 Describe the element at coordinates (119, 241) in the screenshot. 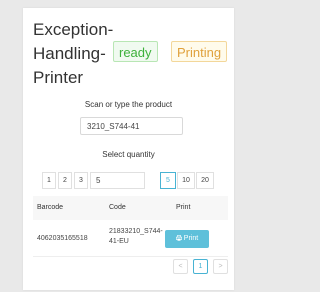

I see `code-line-2: 41-EU` at that location.